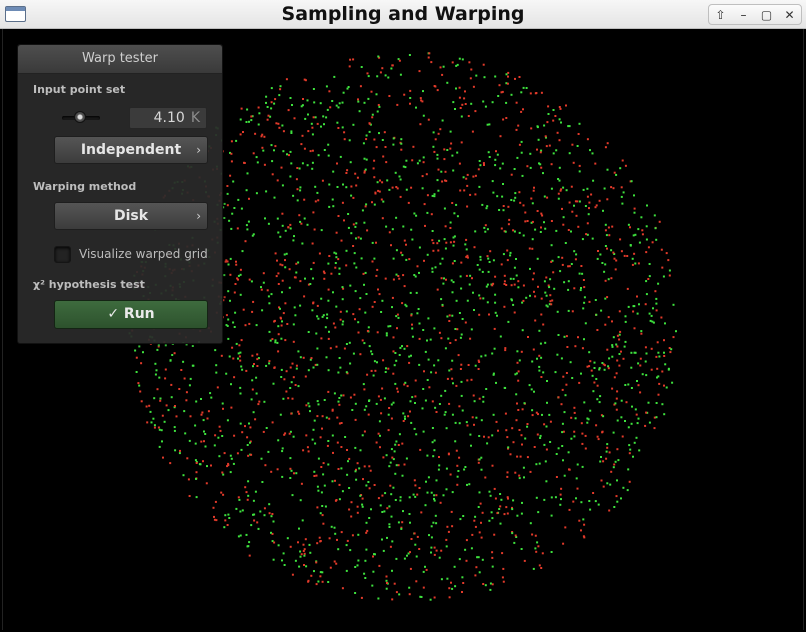 Image resolution: width=806 pixels, height=632 pixels. I want to click on close-icon: ✕, so click(790, 15).